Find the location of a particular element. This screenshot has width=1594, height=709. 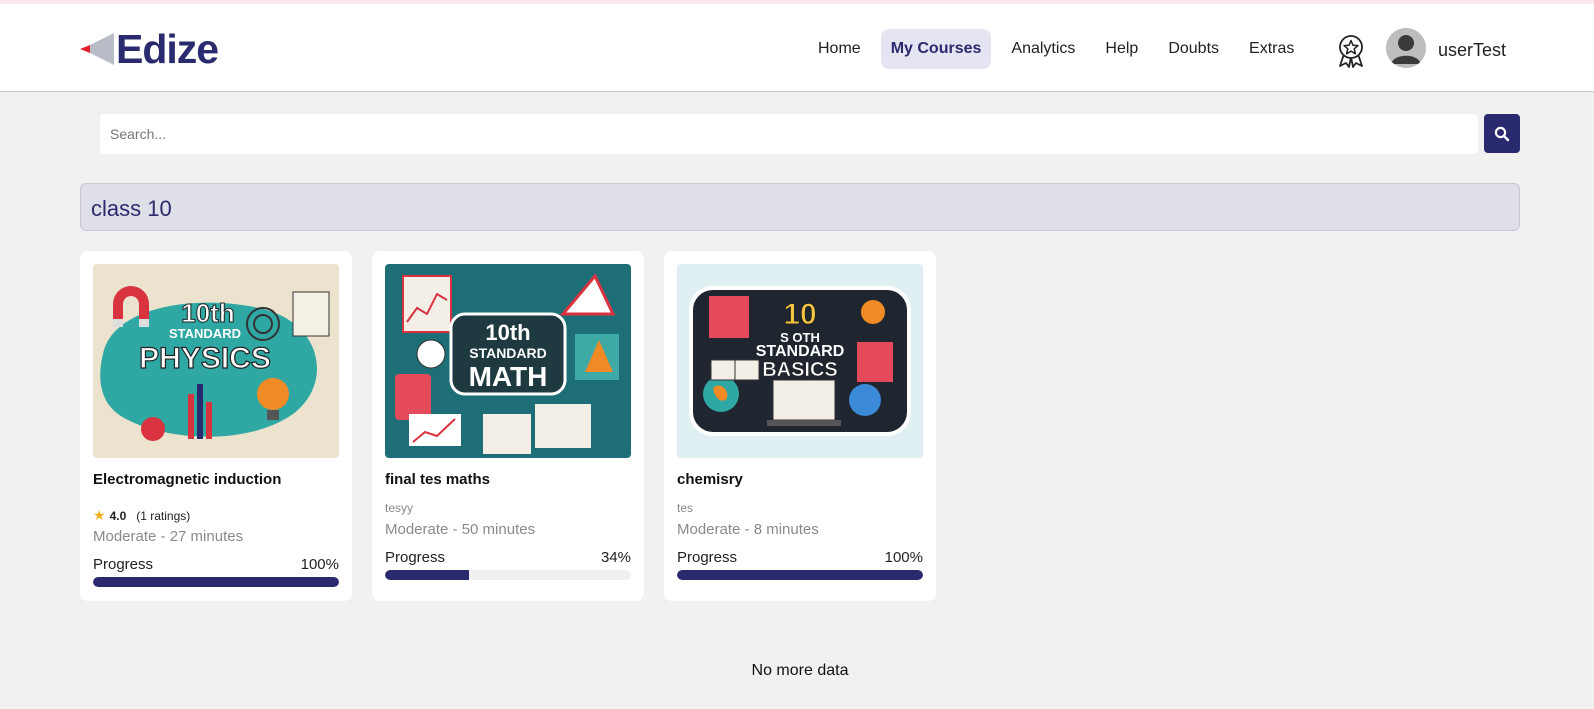

section-header: class 10 is located at coordinates (800, 207).